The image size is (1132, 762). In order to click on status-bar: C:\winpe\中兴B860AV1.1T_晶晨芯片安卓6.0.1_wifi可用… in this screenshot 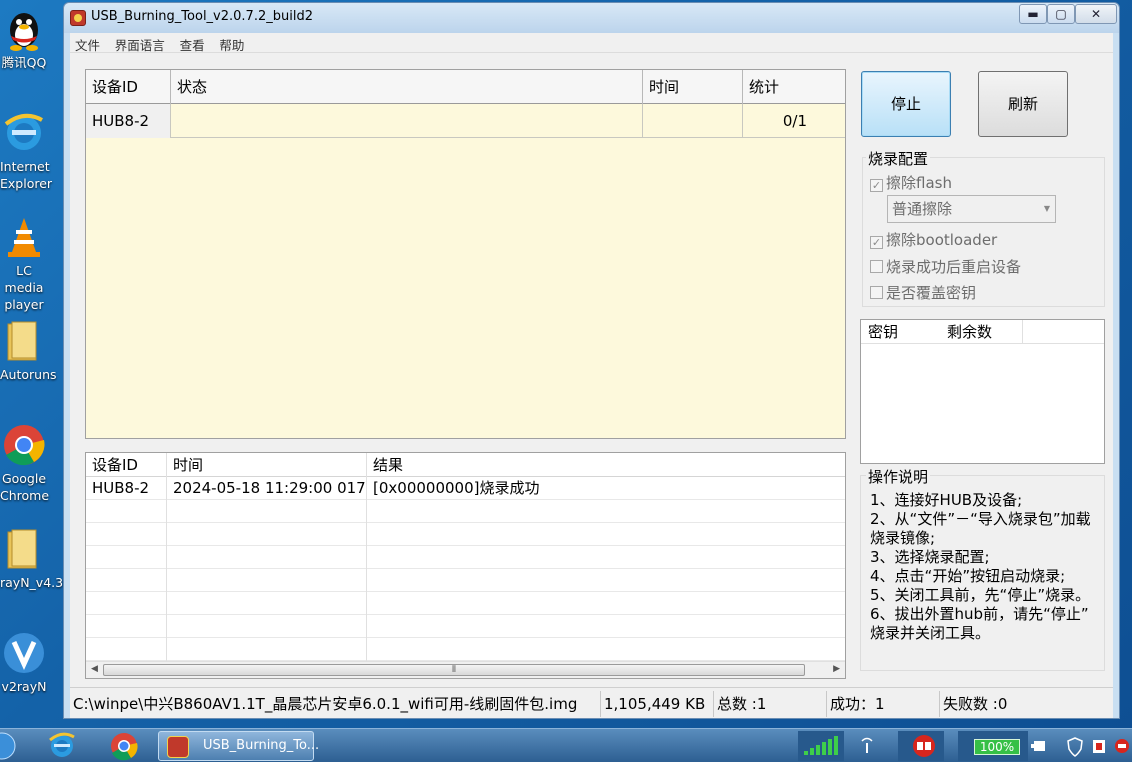, I will do `click(591, 702)`.